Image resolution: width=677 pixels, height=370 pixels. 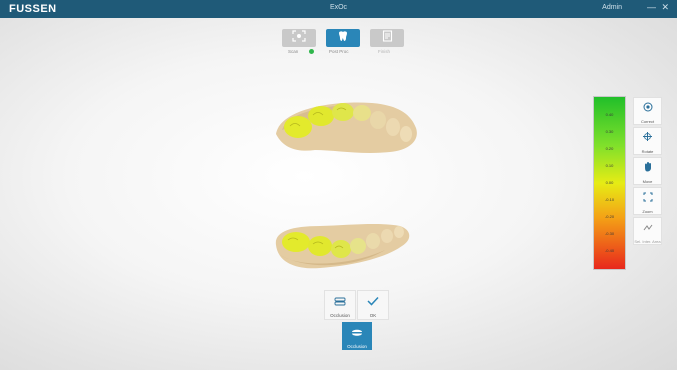 I want to click on move-button: Move, so click(x=647, y=171).